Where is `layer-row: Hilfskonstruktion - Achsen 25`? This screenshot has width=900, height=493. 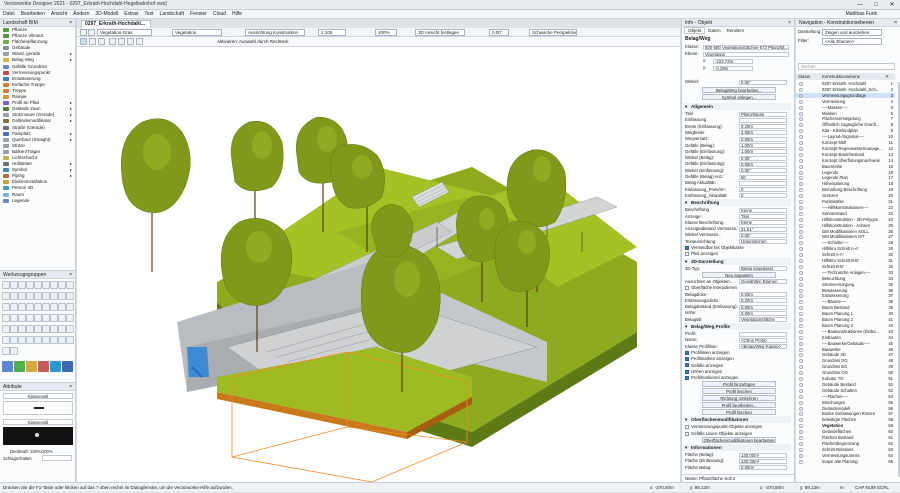 layer-row: Hilfskonstruktion - Achsen 25 is located at coordinates (845, 225).